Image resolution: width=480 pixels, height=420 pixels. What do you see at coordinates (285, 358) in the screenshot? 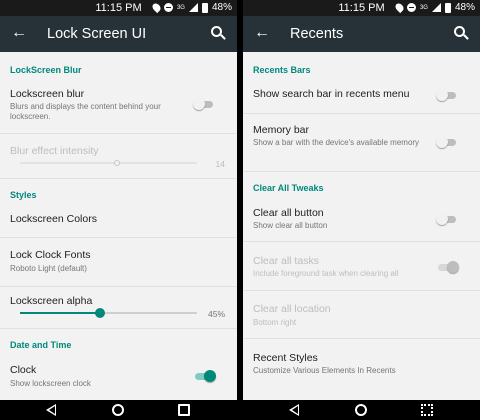
I see `pref-title: Recent Styles` at bounding box center [285, 358].